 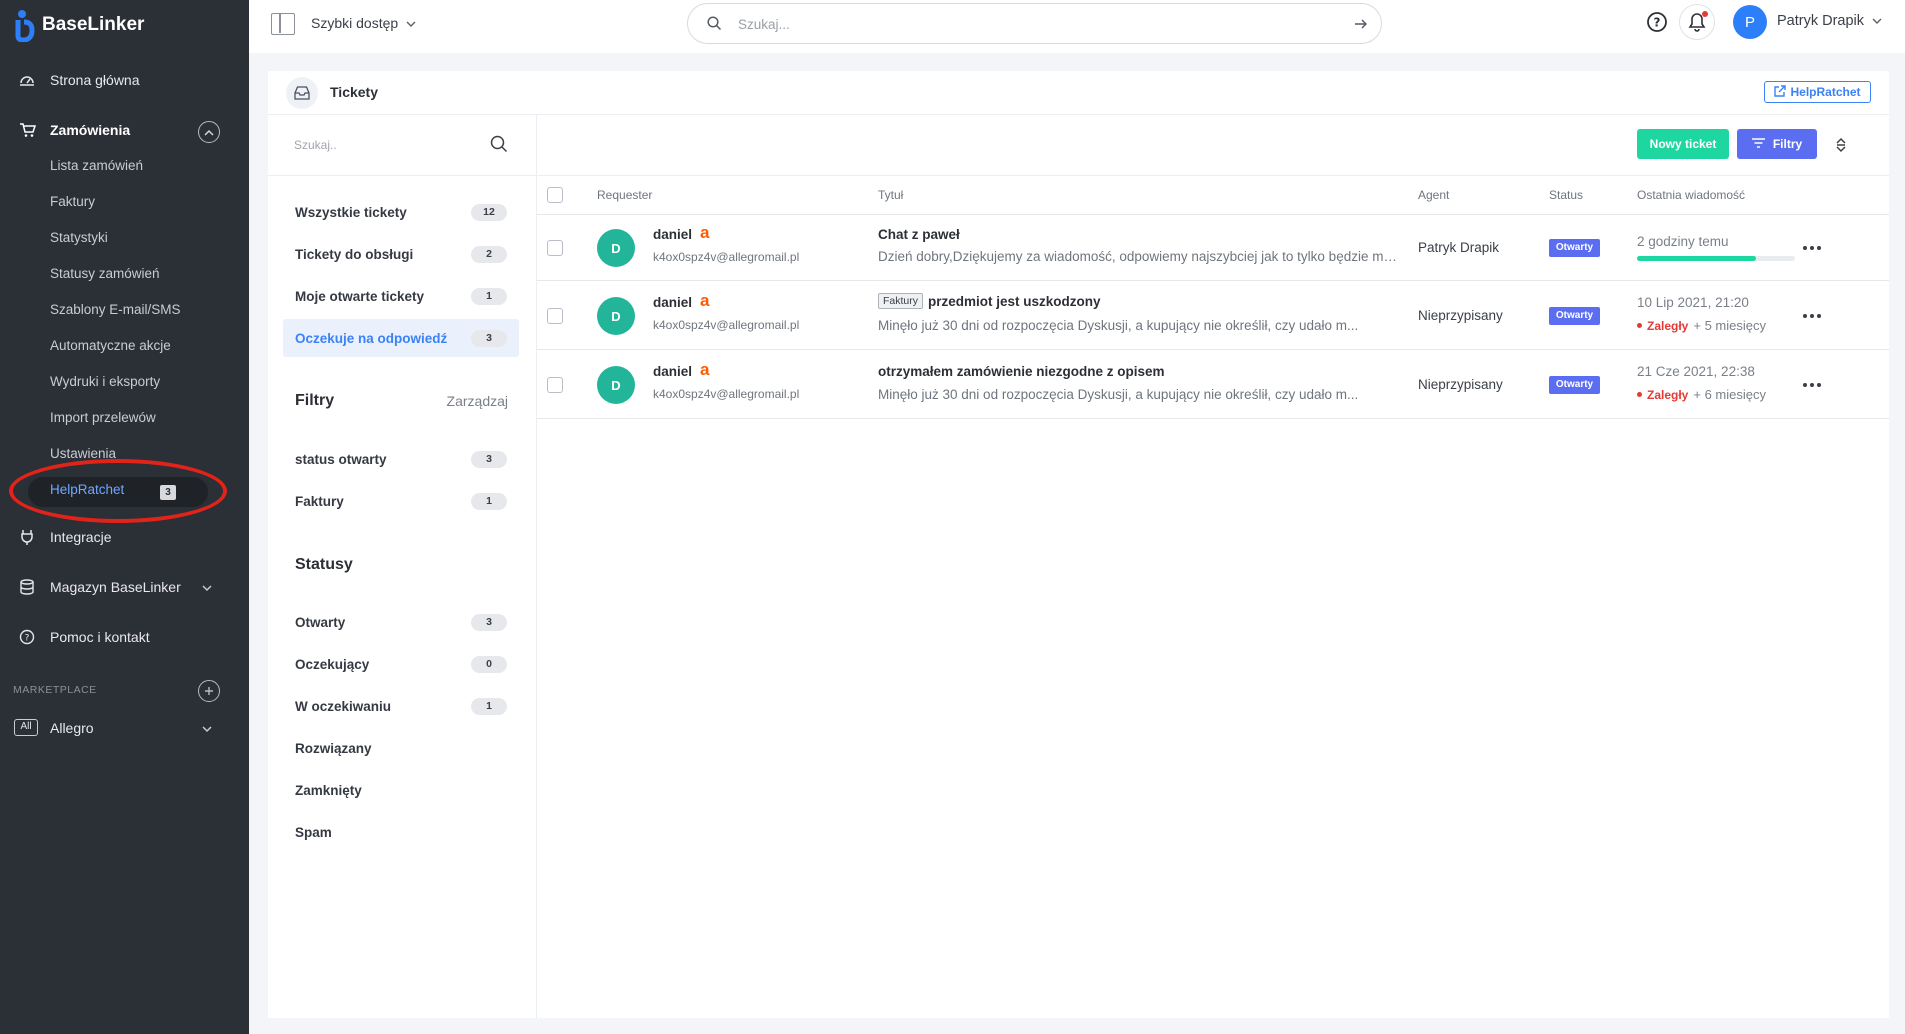 I want to click on tickets-toolbar: Nowy ticket Filtry, so click(x=1213, y=145).